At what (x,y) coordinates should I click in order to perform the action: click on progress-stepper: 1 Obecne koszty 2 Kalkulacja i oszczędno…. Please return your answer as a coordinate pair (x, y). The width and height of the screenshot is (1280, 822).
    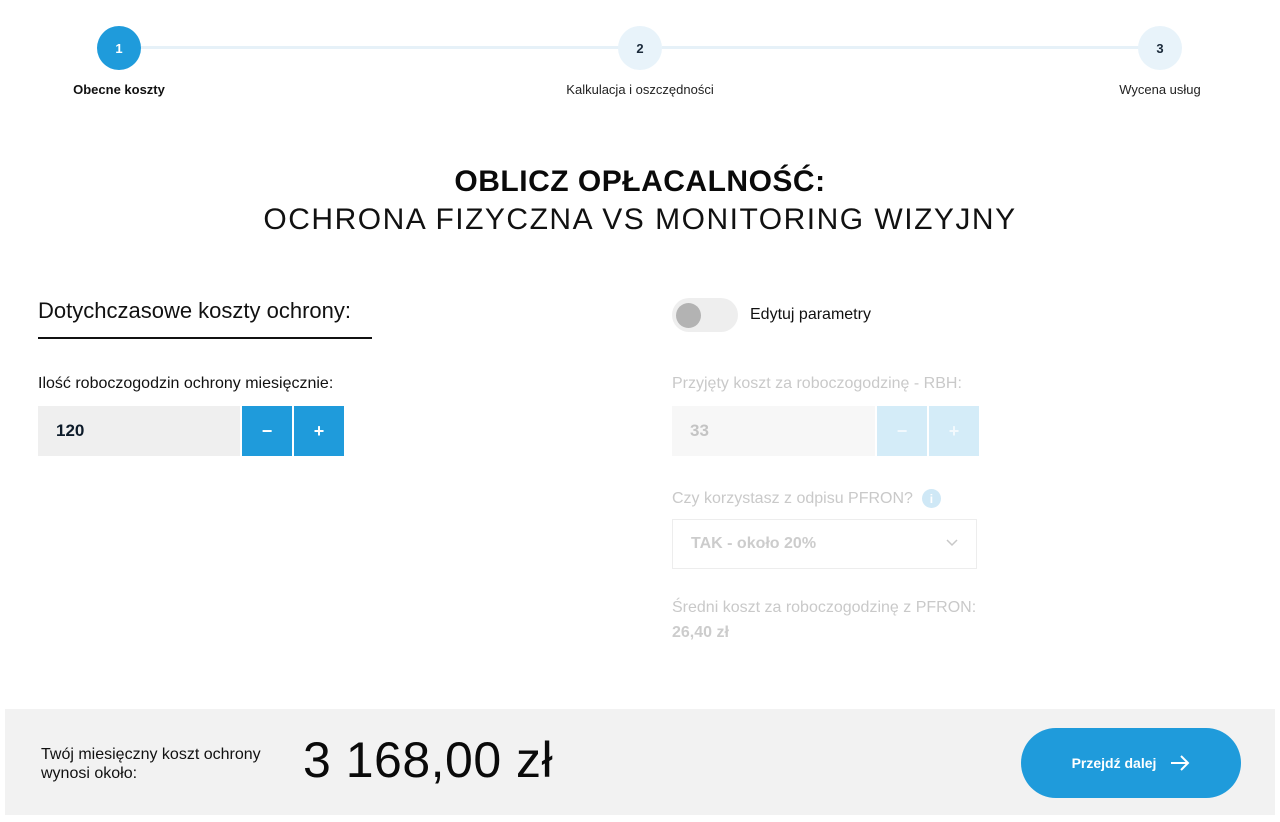
    Looking at the image, I should click on (640, 55).